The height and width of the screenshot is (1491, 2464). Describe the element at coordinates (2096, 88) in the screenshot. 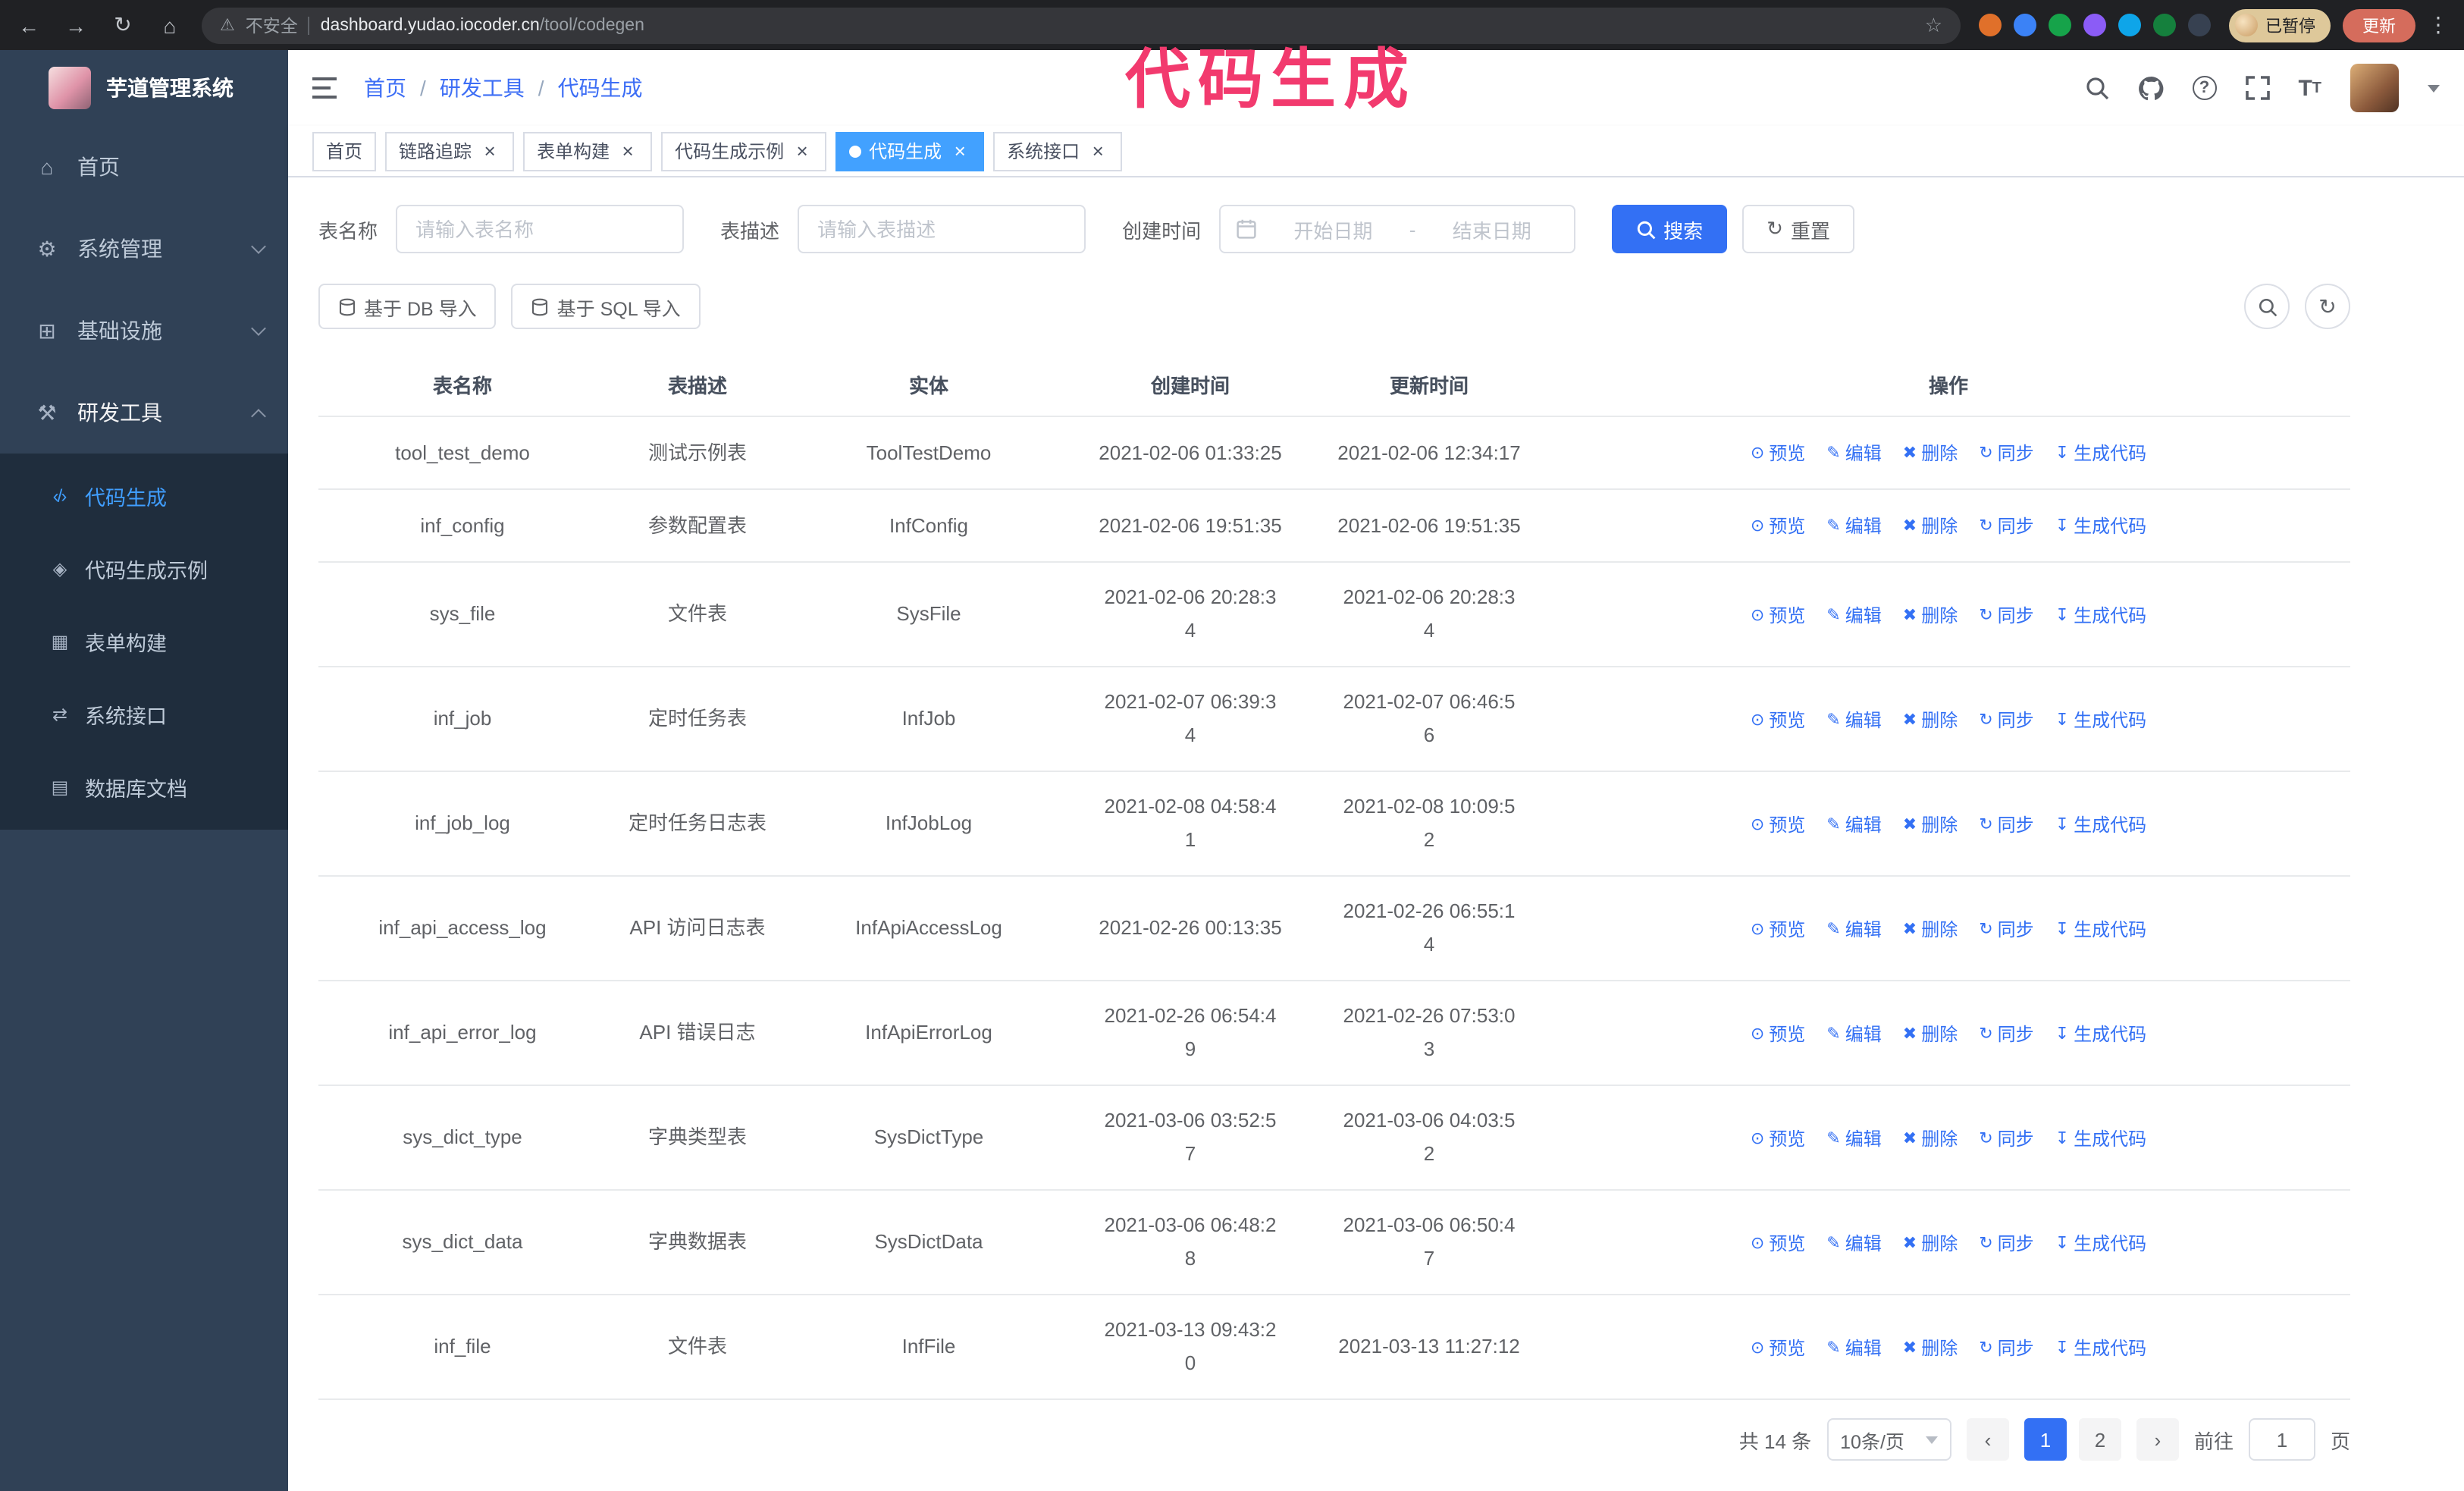

I see `search-icon` at that location.